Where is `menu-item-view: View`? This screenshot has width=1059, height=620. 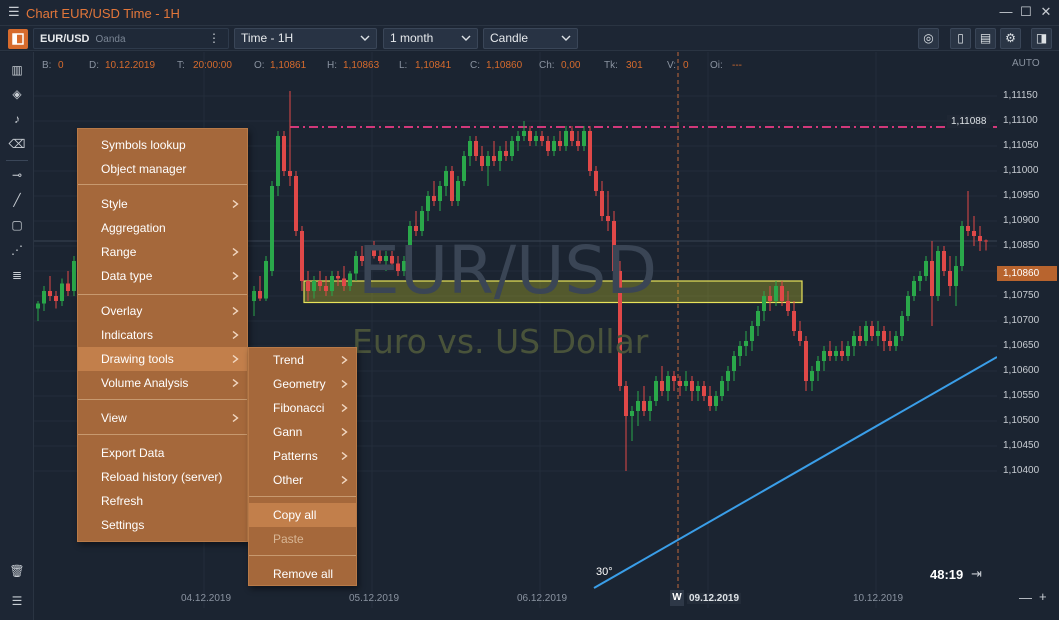 menu-item-view: View is located at coordinates (162, 418).